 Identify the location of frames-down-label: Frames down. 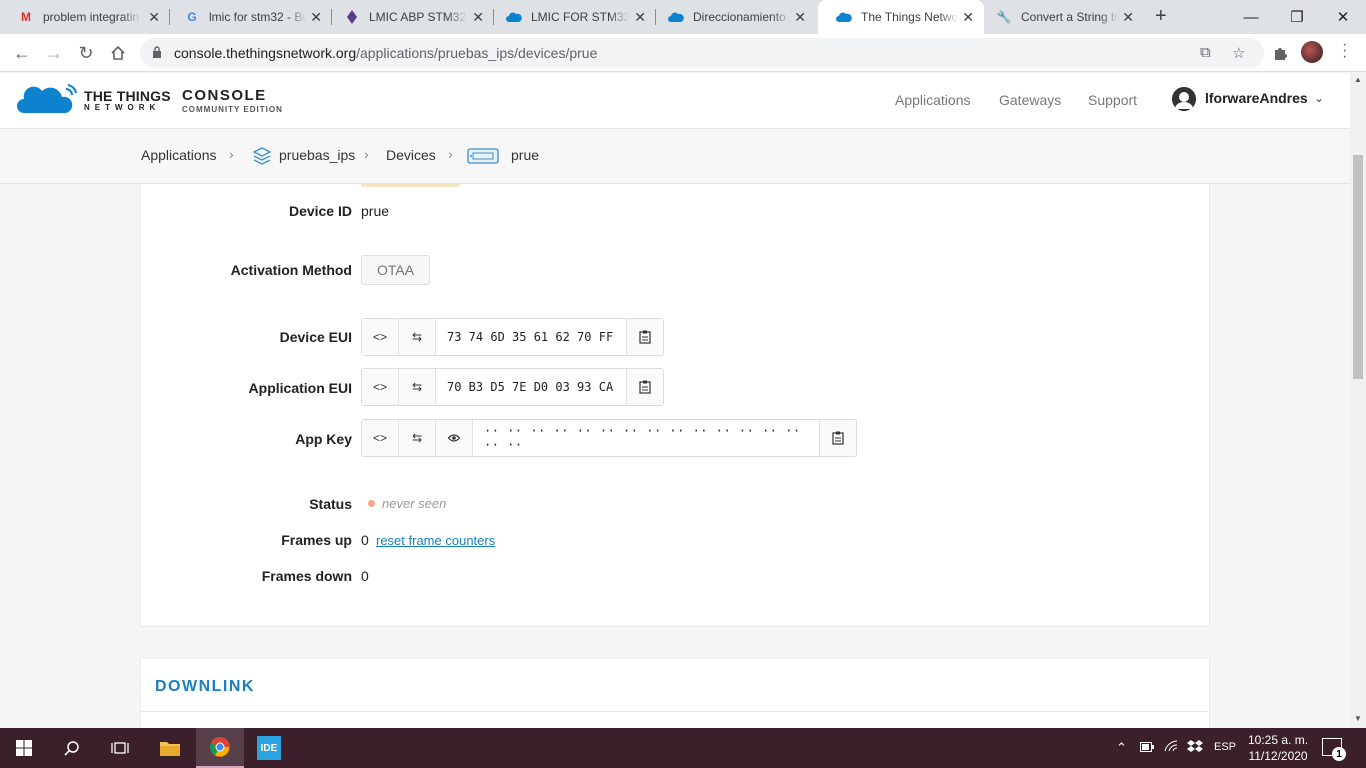
(306, 576).